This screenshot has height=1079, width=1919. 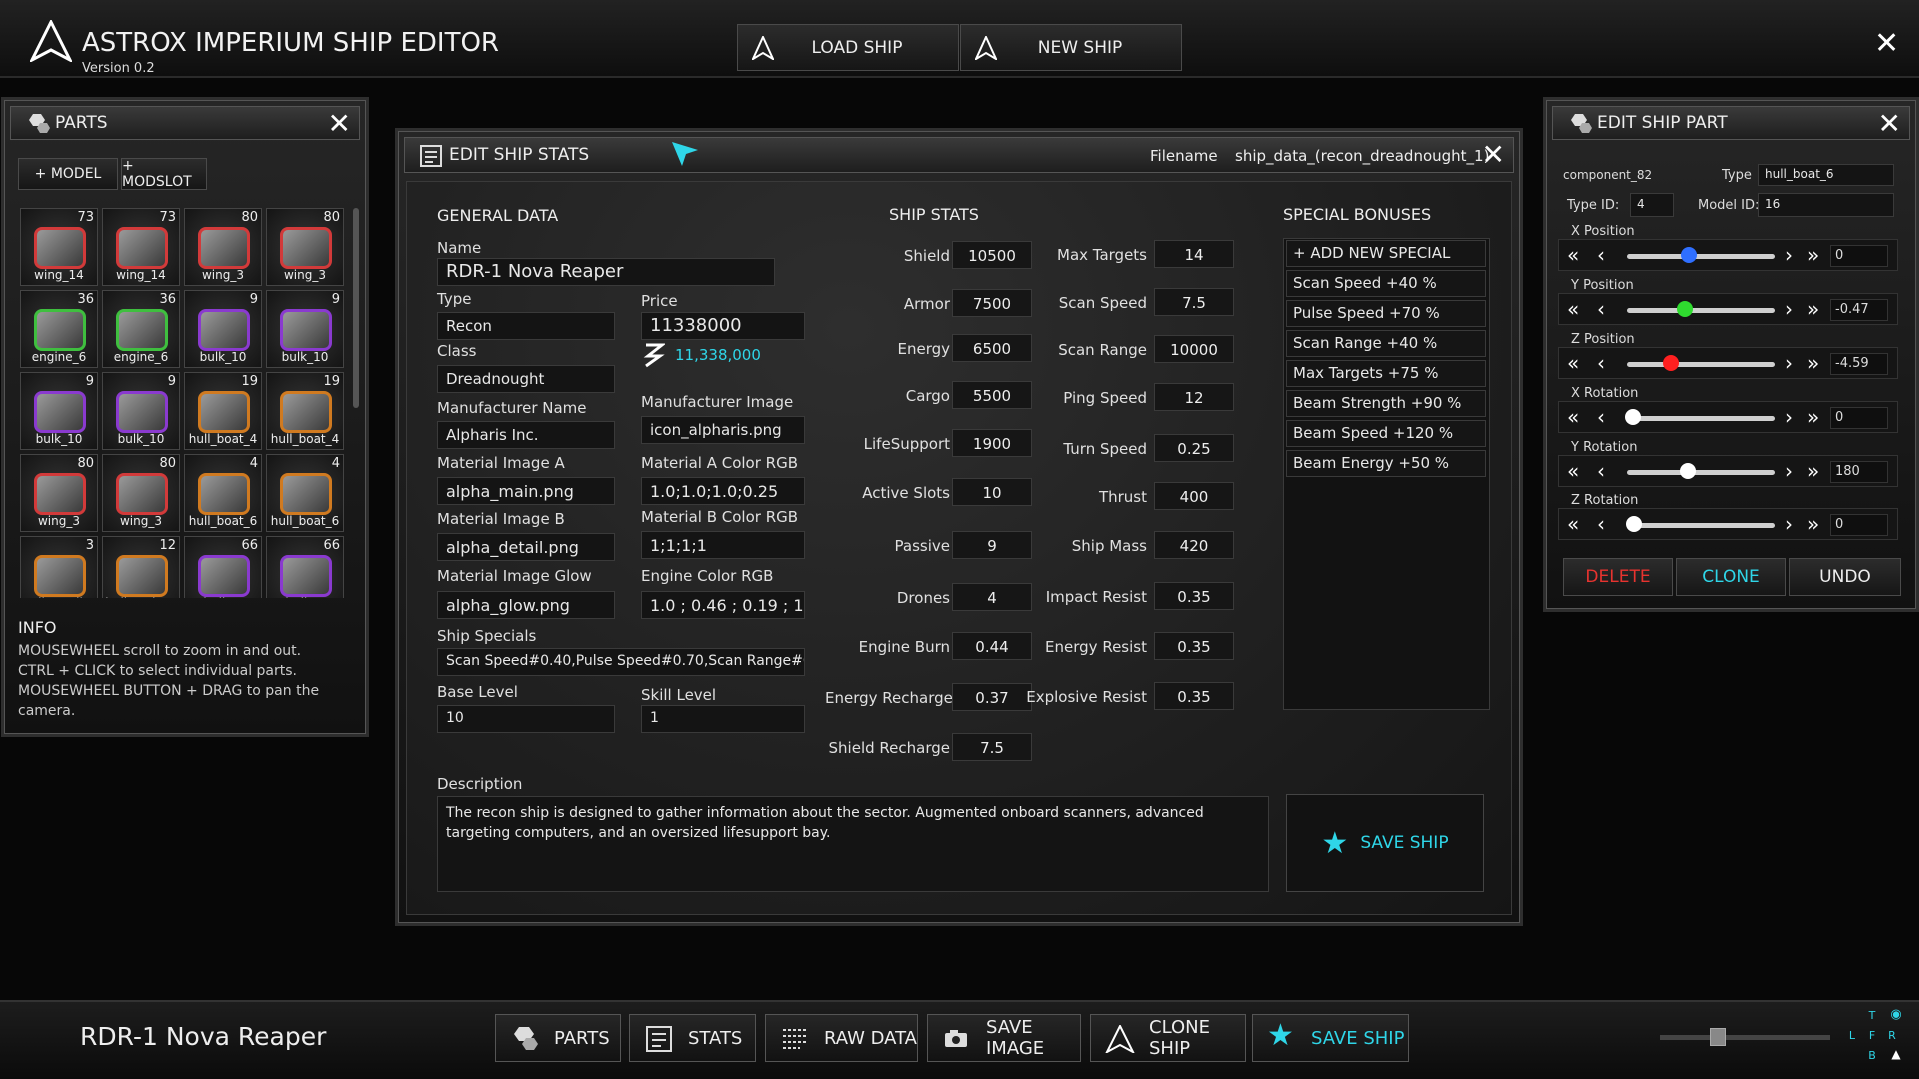 What do you see at coordinates (1745, 1037) in the screenshot?
I see `zoom-slider` at bounding box center [1745, 1037].